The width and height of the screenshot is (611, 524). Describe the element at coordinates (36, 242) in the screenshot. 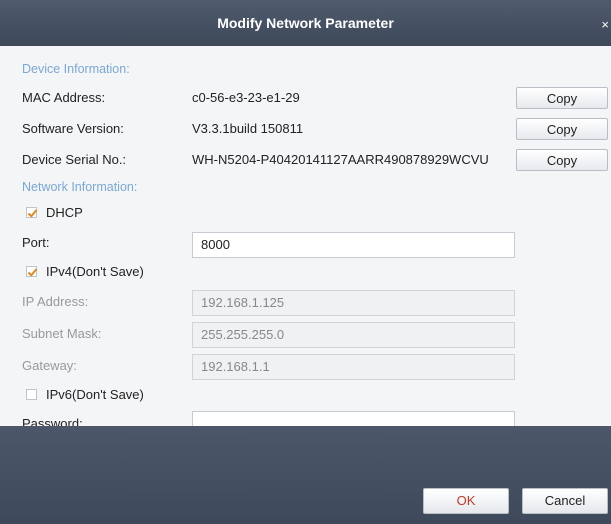

I see `port-label: Port:` at that location.